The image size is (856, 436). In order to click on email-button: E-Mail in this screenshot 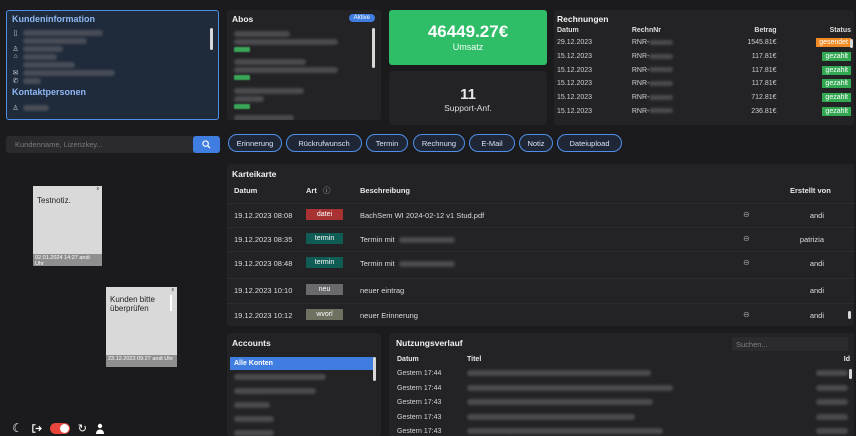, I will do `click(492, 143)`.